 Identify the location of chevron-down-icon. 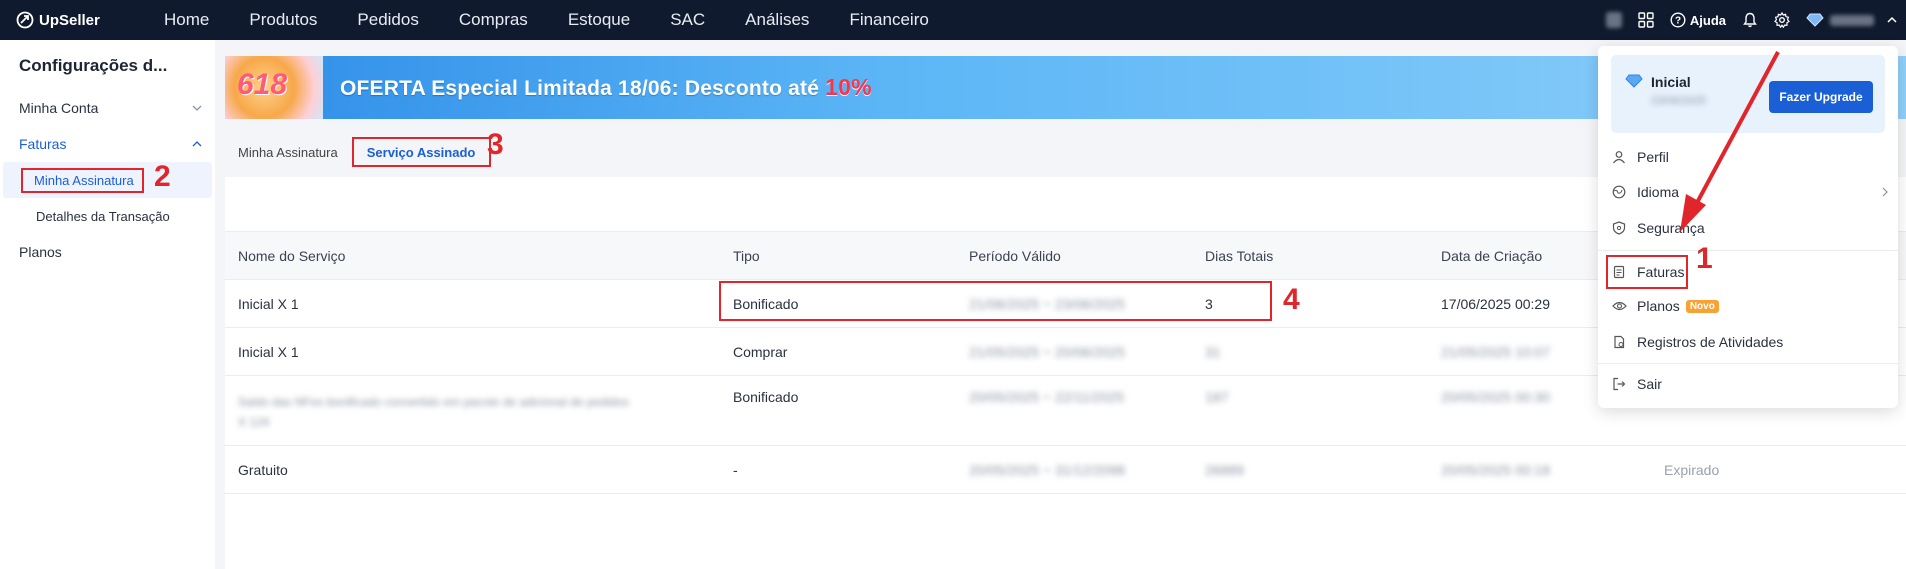
(197, 108).